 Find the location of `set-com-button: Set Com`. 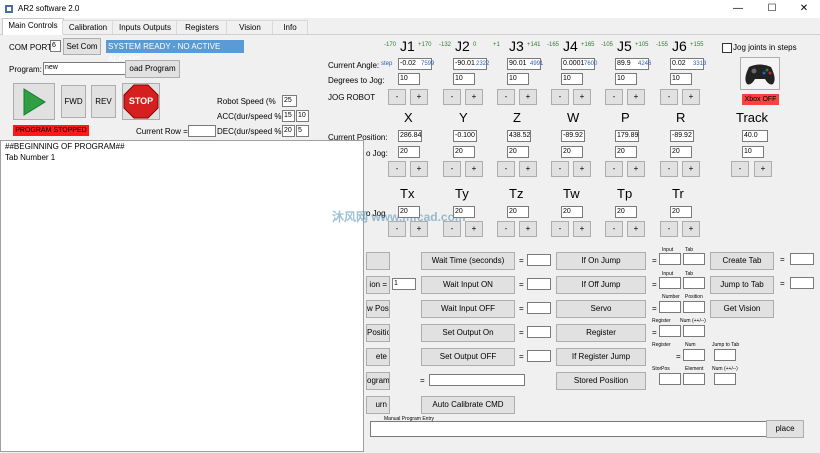

set-com-button: Set Com is located at coordinates (82, 46).